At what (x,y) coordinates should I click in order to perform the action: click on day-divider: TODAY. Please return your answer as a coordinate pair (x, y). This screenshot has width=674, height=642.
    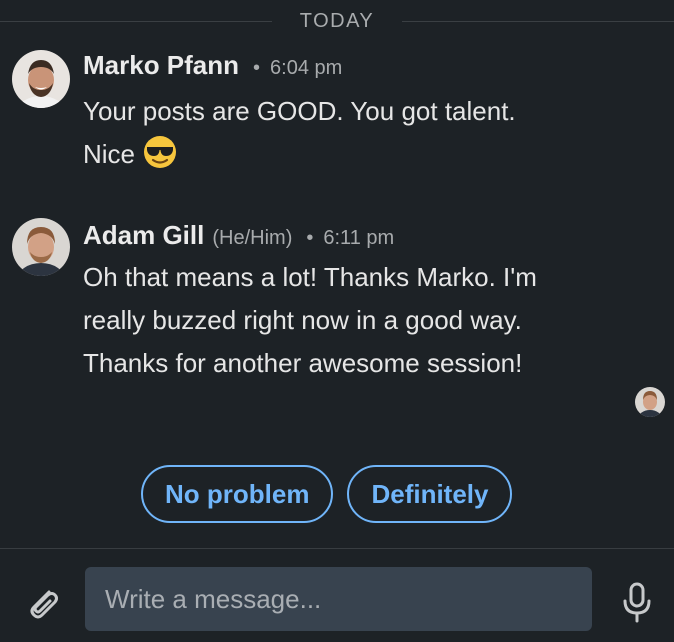
    Looking at the image, I should click on (337, 21).